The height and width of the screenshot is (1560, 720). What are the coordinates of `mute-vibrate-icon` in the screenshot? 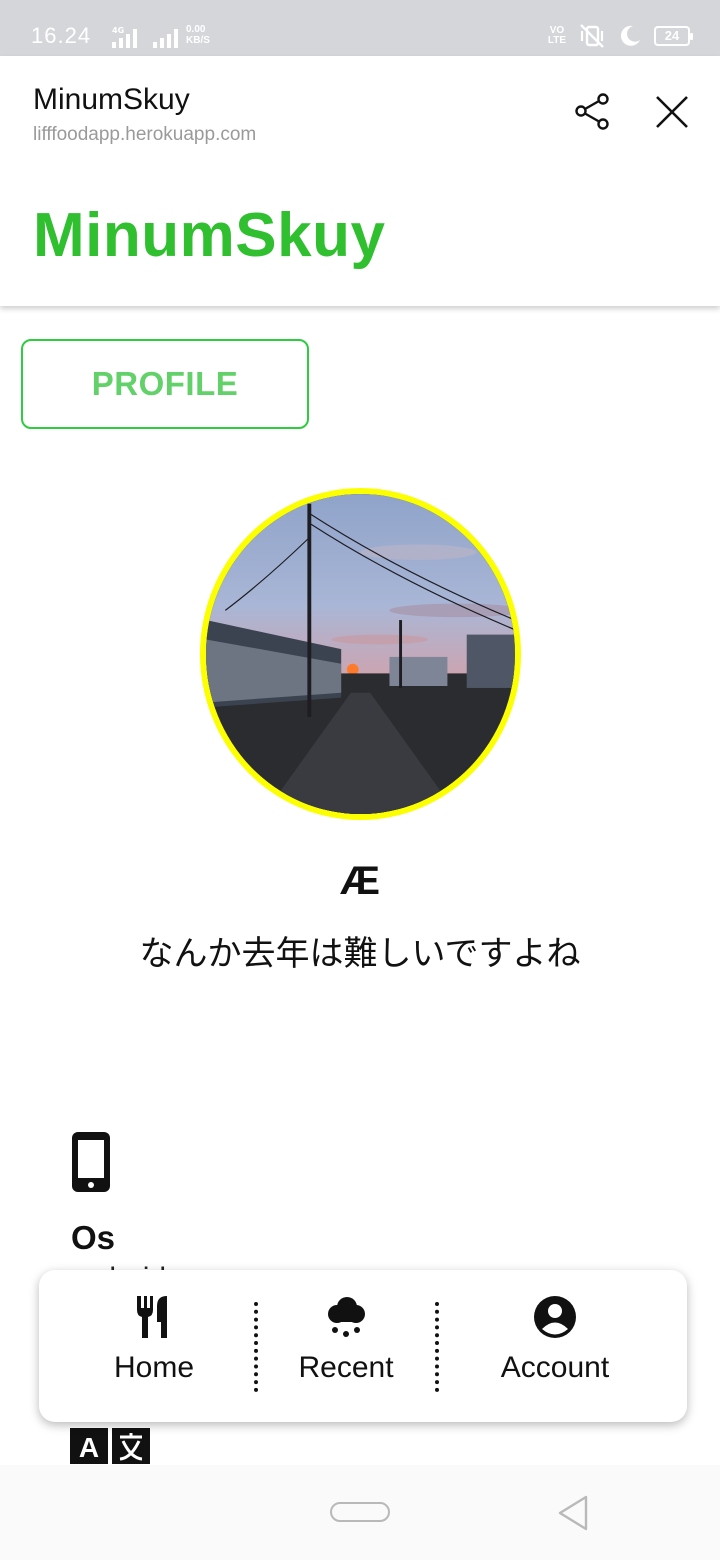 It's located at (592, 36).